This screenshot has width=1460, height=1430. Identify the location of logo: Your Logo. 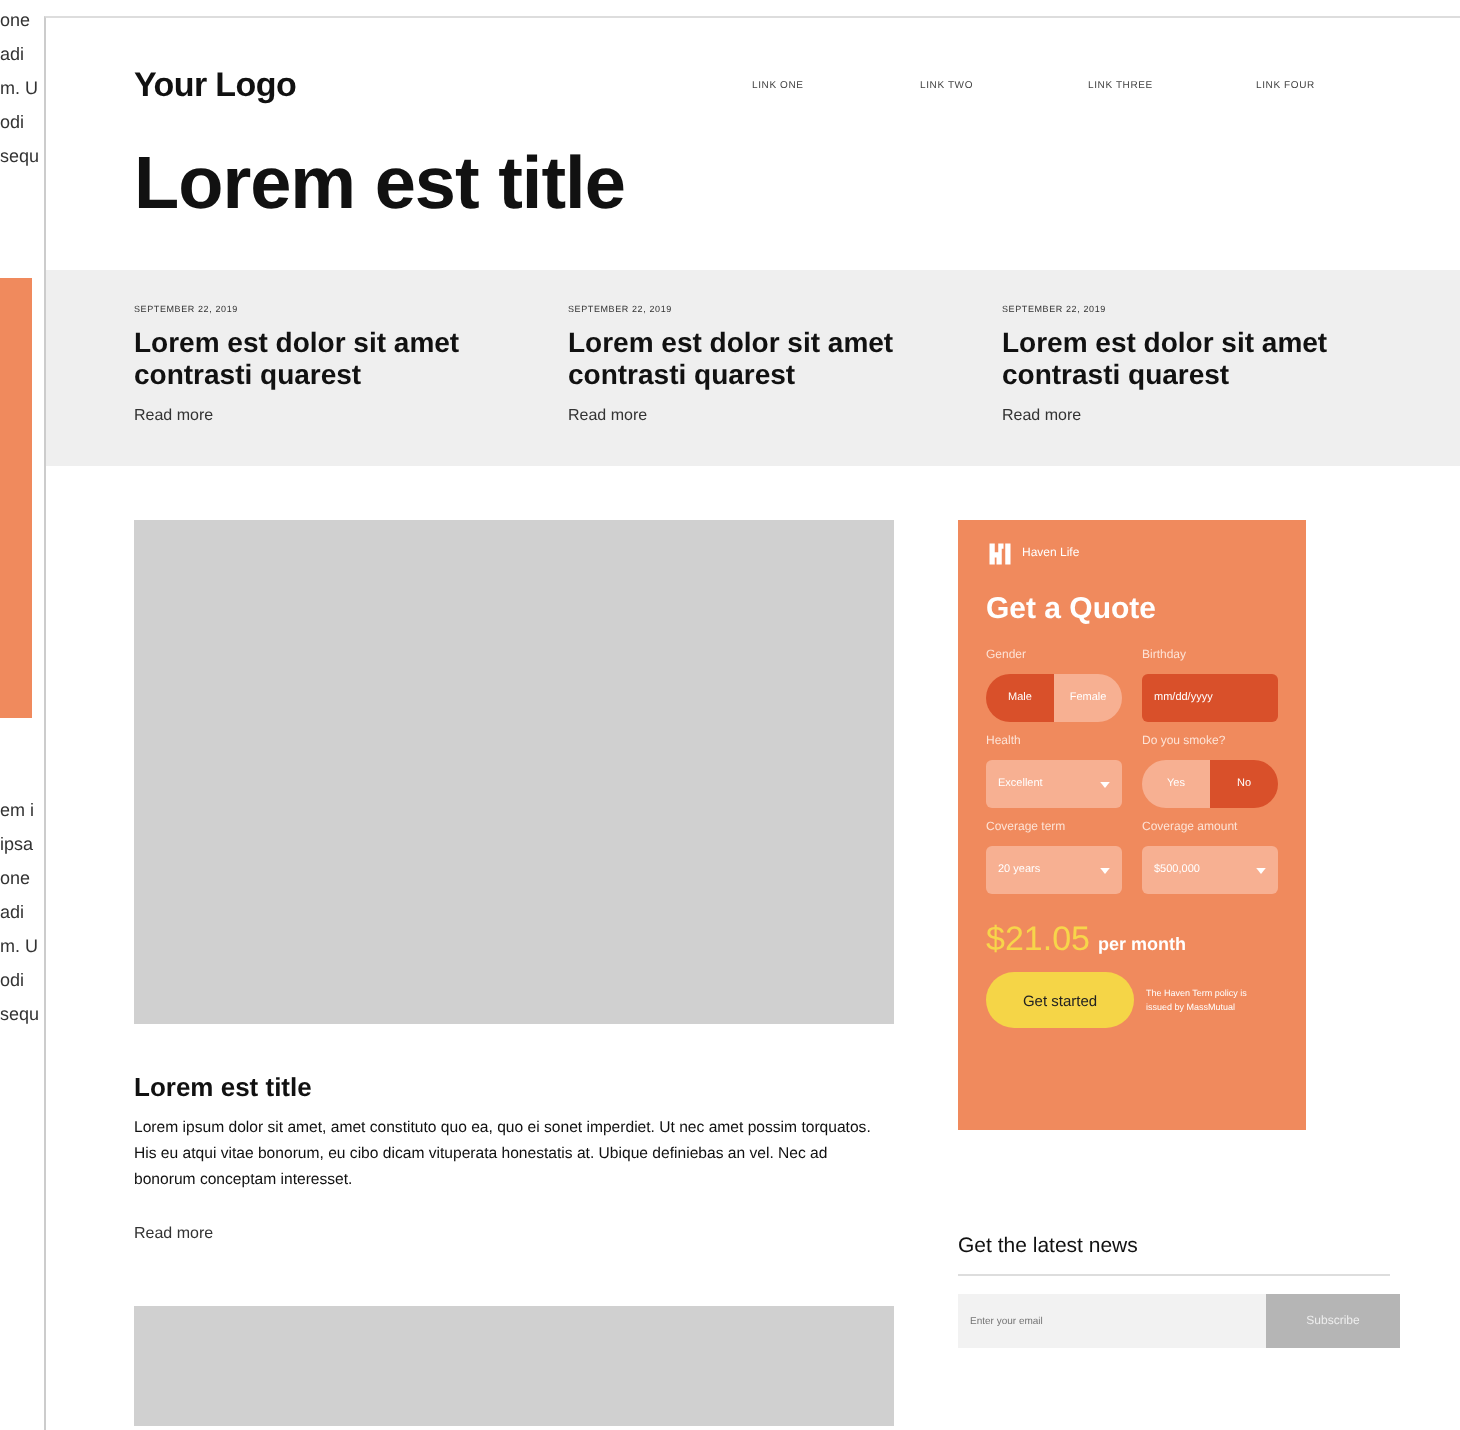
(215, 86).